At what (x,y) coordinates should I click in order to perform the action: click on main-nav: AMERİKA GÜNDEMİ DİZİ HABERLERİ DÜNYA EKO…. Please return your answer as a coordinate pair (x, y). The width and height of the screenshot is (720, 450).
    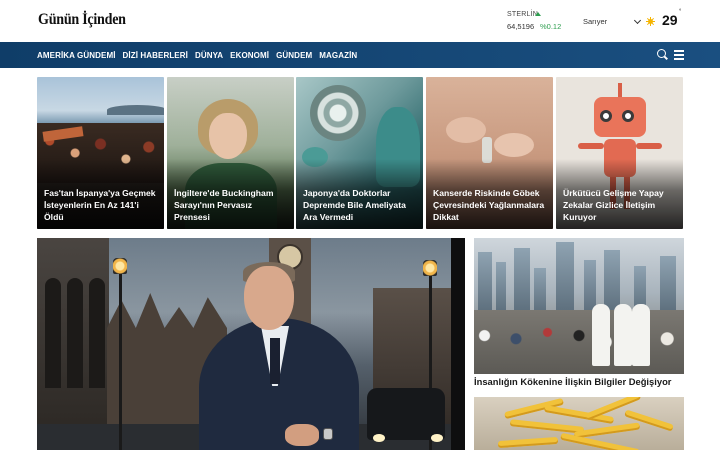
    Looking at the image, I should click on (360, 55).